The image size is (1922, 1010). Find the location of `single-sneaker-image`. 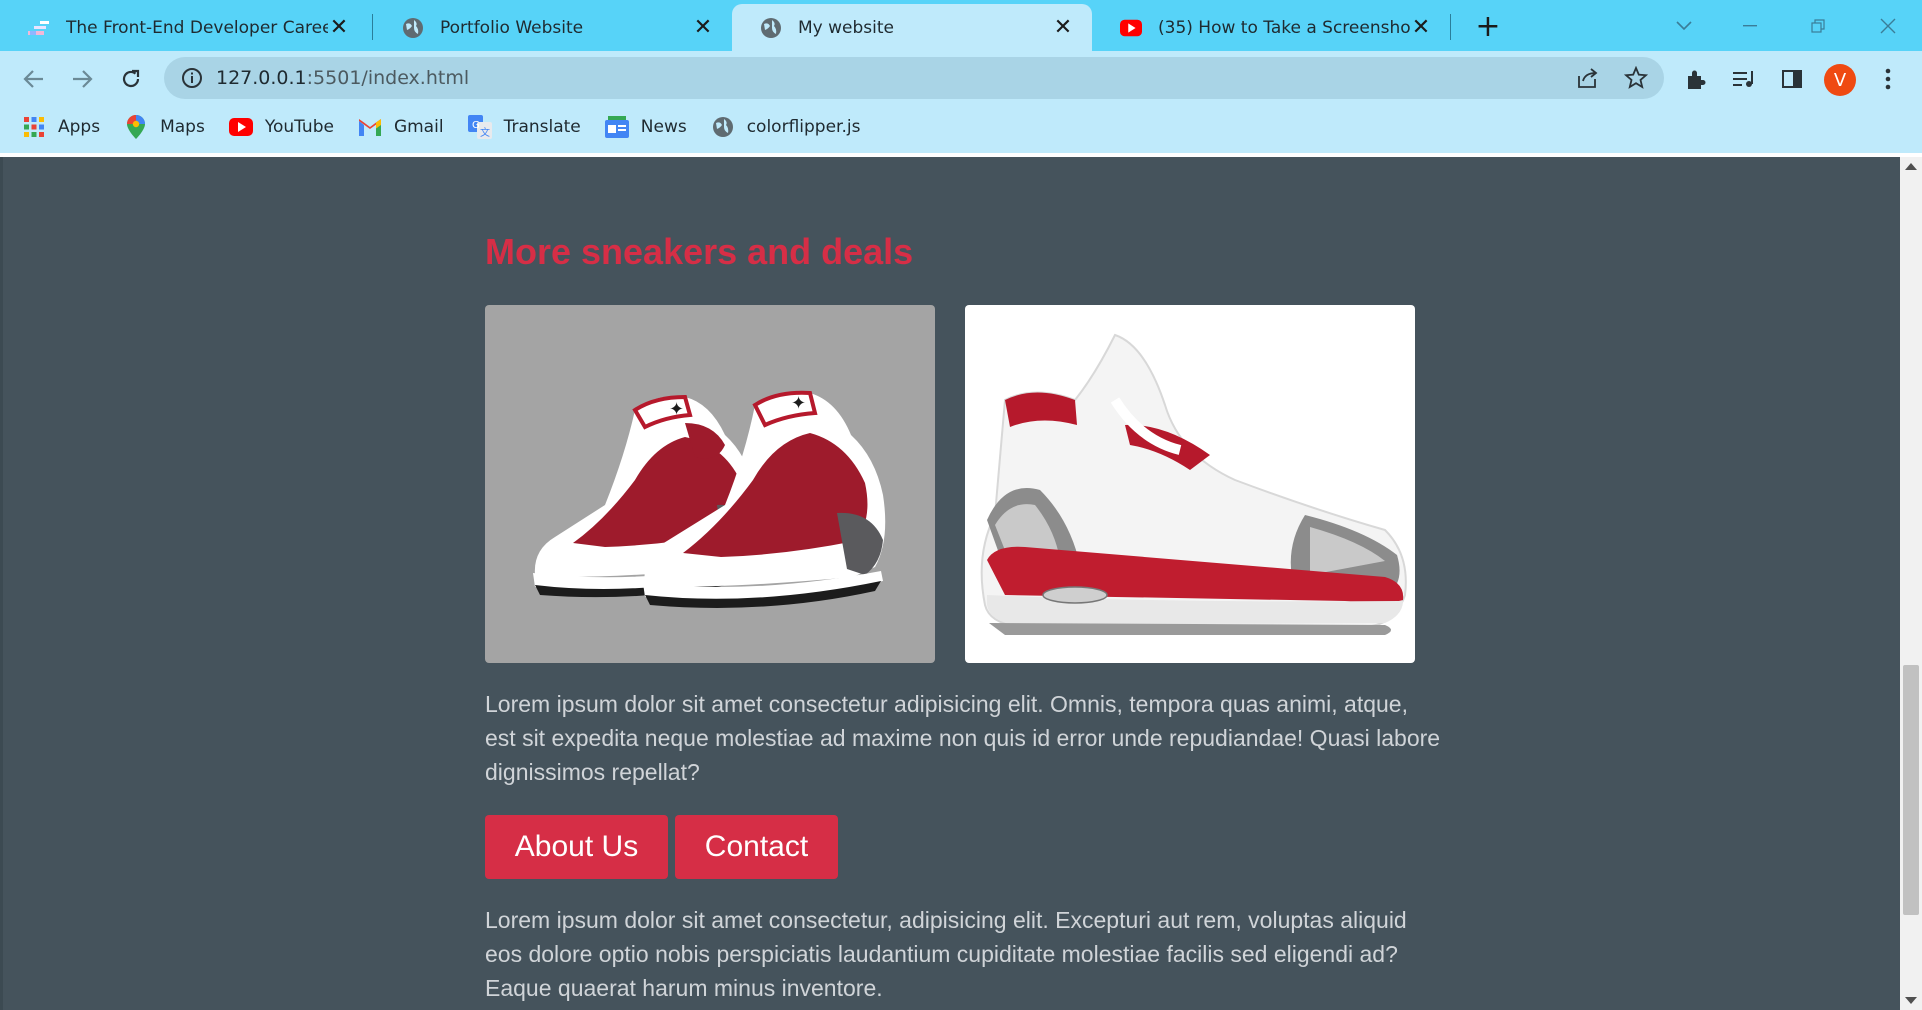

single-sneaker-image is located at coordinates (1190, 484).